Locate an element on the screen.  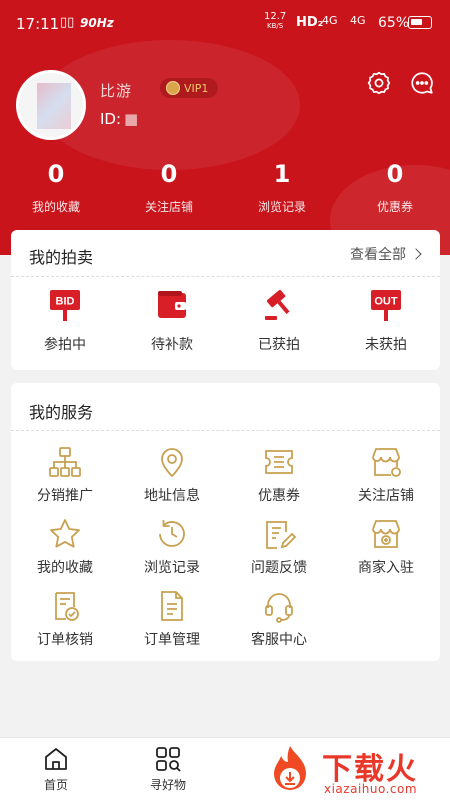
services-title: 我的服务 is located at coordinates (61, 412).